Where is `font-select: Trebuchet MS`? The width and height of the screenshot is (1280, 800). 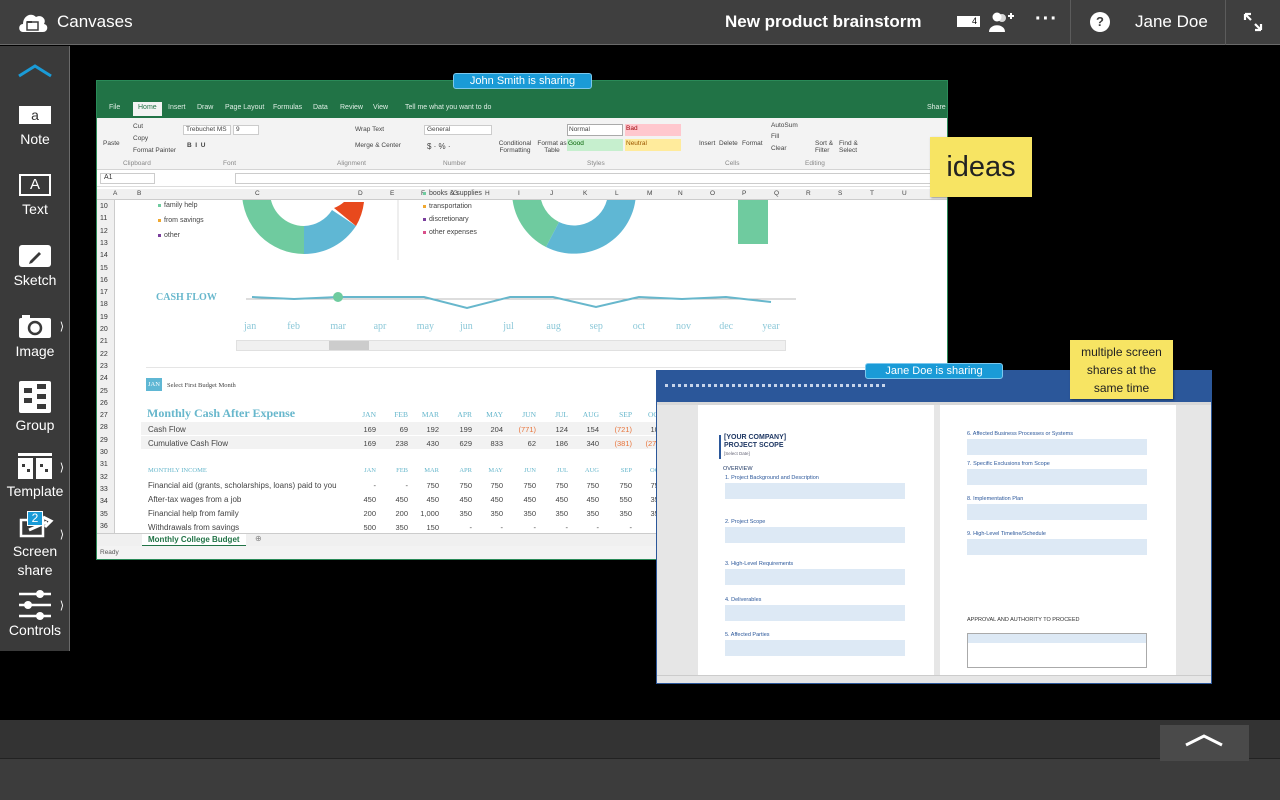 font-select: Trebuchet MS is located at coordinates (207, 130).